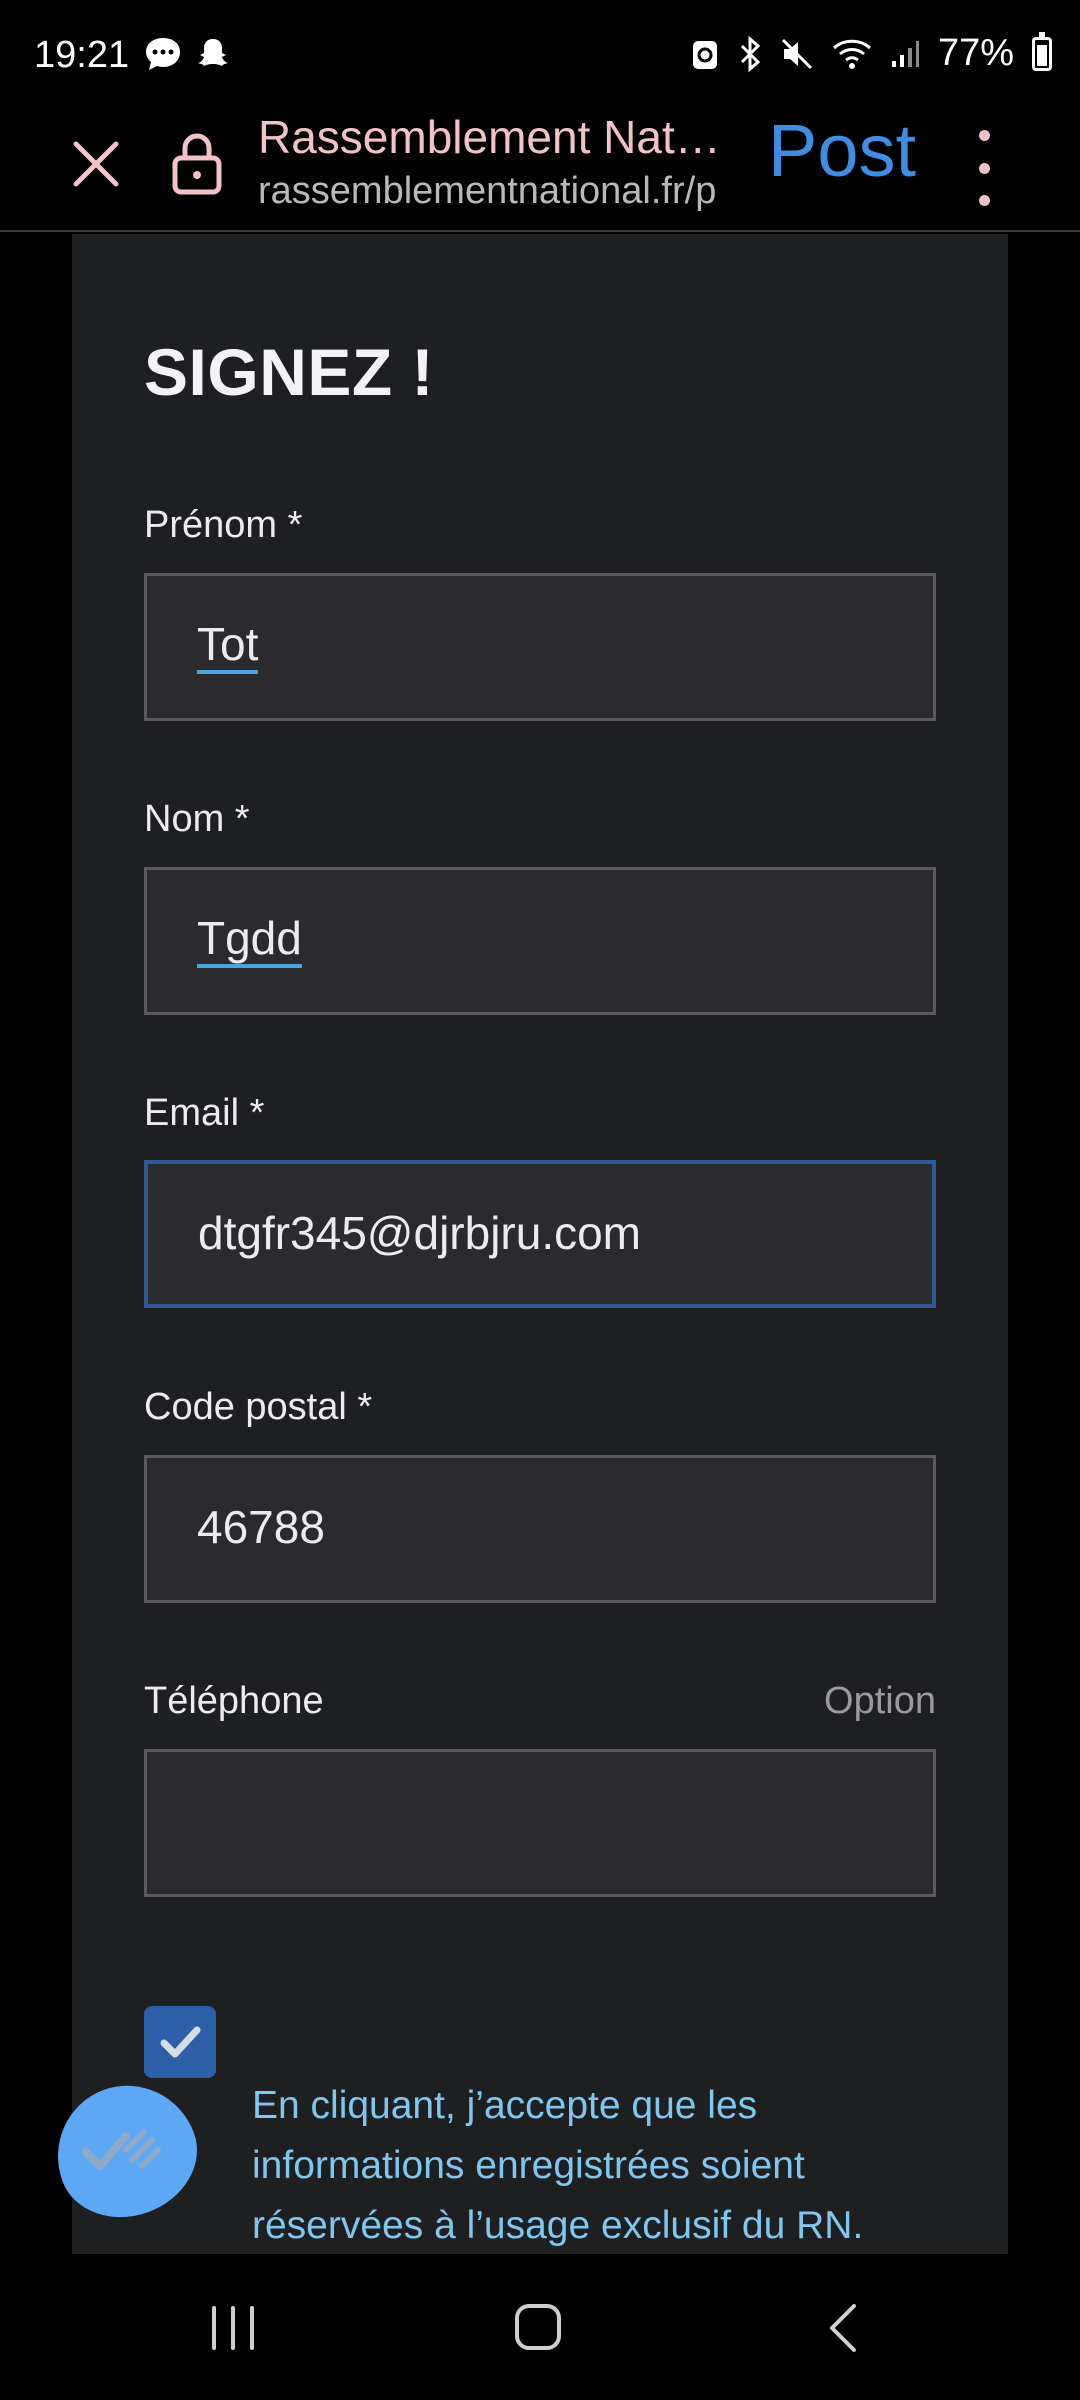  I want to click on close-icon, so click(96, 164).